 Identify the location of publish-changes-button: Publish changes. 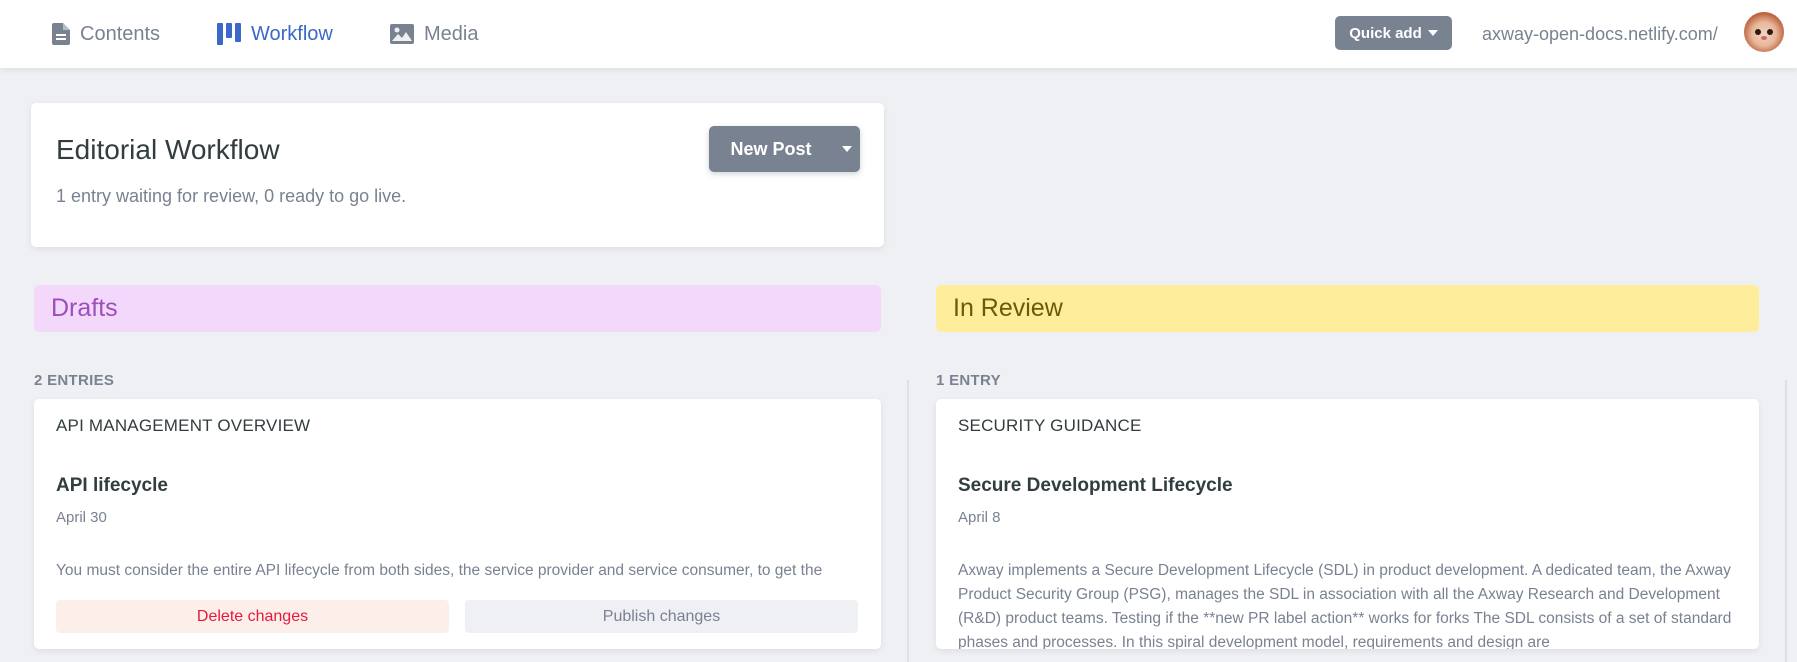
(661, 616).